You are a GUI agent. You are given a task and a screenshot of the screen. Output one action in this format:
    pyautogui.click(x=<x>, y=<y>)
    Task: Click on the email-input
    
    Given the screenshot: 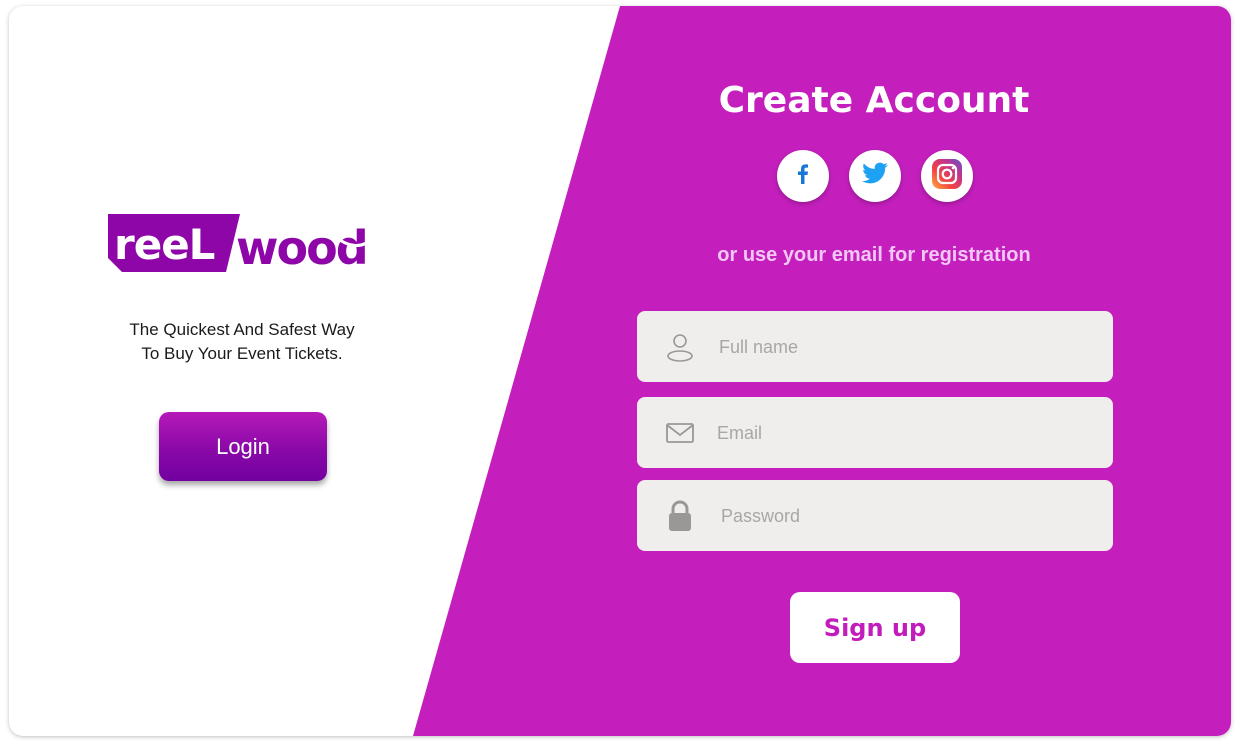 What is the action you would take?
    pyautogui.click(x=902, y=433)
    